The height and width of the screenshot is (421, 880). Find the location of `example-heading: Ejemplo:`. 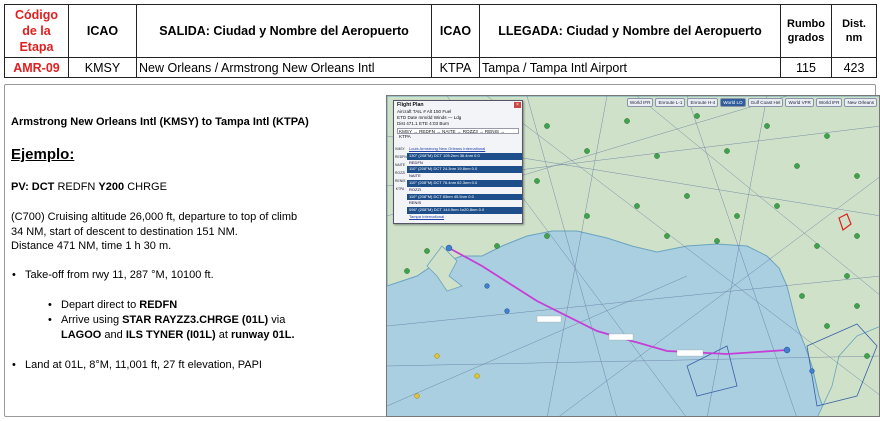

example-heading: Ejemplo: is located at coordinates (43, 154).